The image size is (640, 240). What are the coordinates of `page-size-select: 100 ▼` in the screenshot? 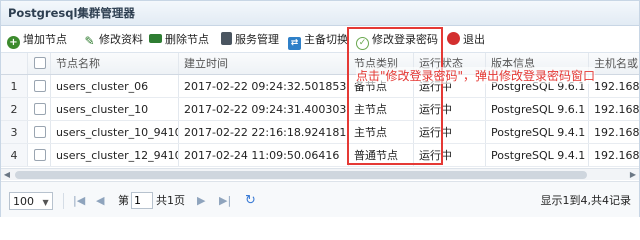 It's located at (31, 201).